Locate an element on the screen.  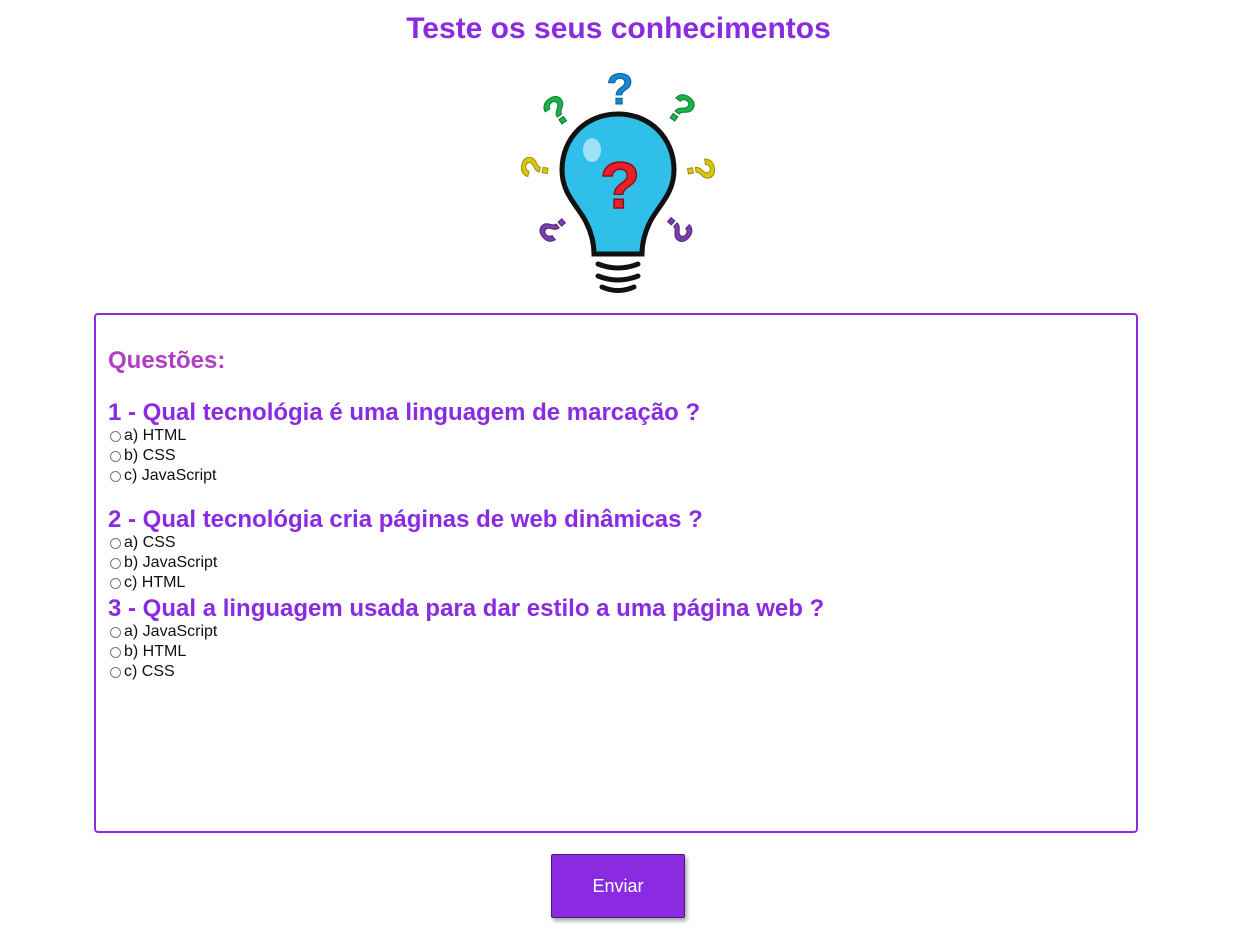
question-1-option-b: b) CSS is located at coordinates (163, 456).